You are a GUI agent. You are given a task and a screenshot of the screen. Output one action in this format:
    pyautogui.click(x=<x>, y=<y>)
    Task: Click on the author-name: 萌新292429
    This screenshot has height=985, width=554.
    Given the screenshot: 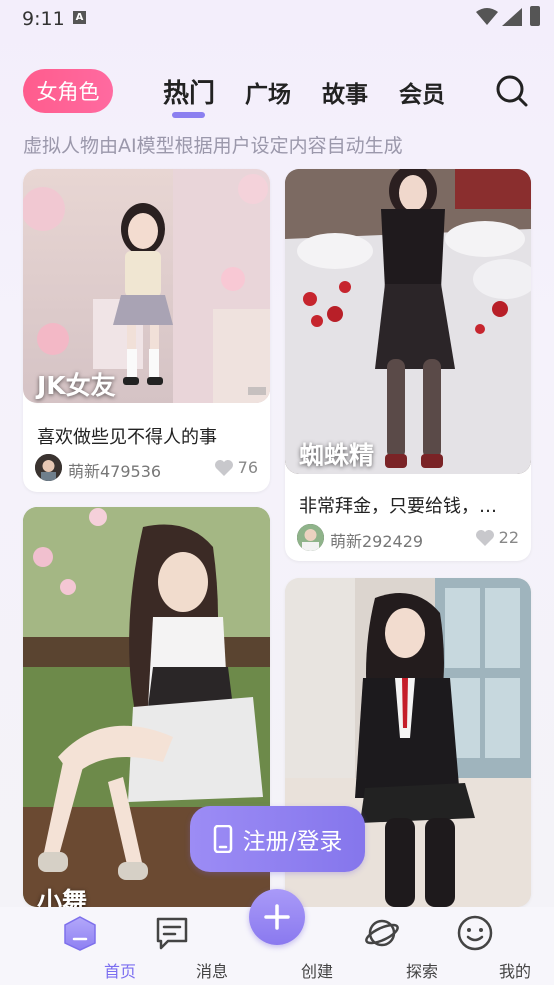 What is the action you would take?
    pyautogui.click(x=377, y=541)
    